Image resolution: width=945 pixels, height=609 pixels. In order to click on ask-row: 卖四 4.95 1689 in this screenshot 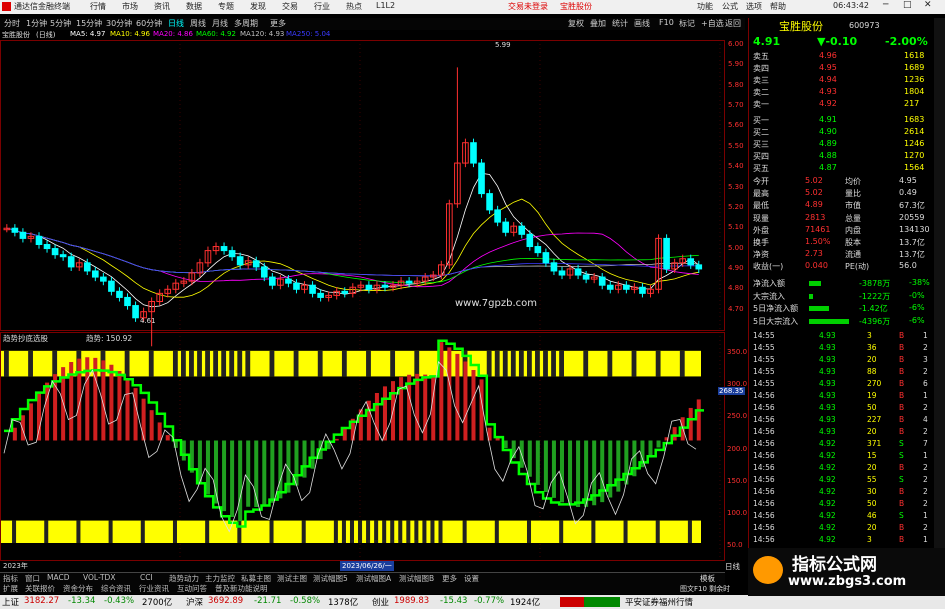, I will do `click(841, 69)`.